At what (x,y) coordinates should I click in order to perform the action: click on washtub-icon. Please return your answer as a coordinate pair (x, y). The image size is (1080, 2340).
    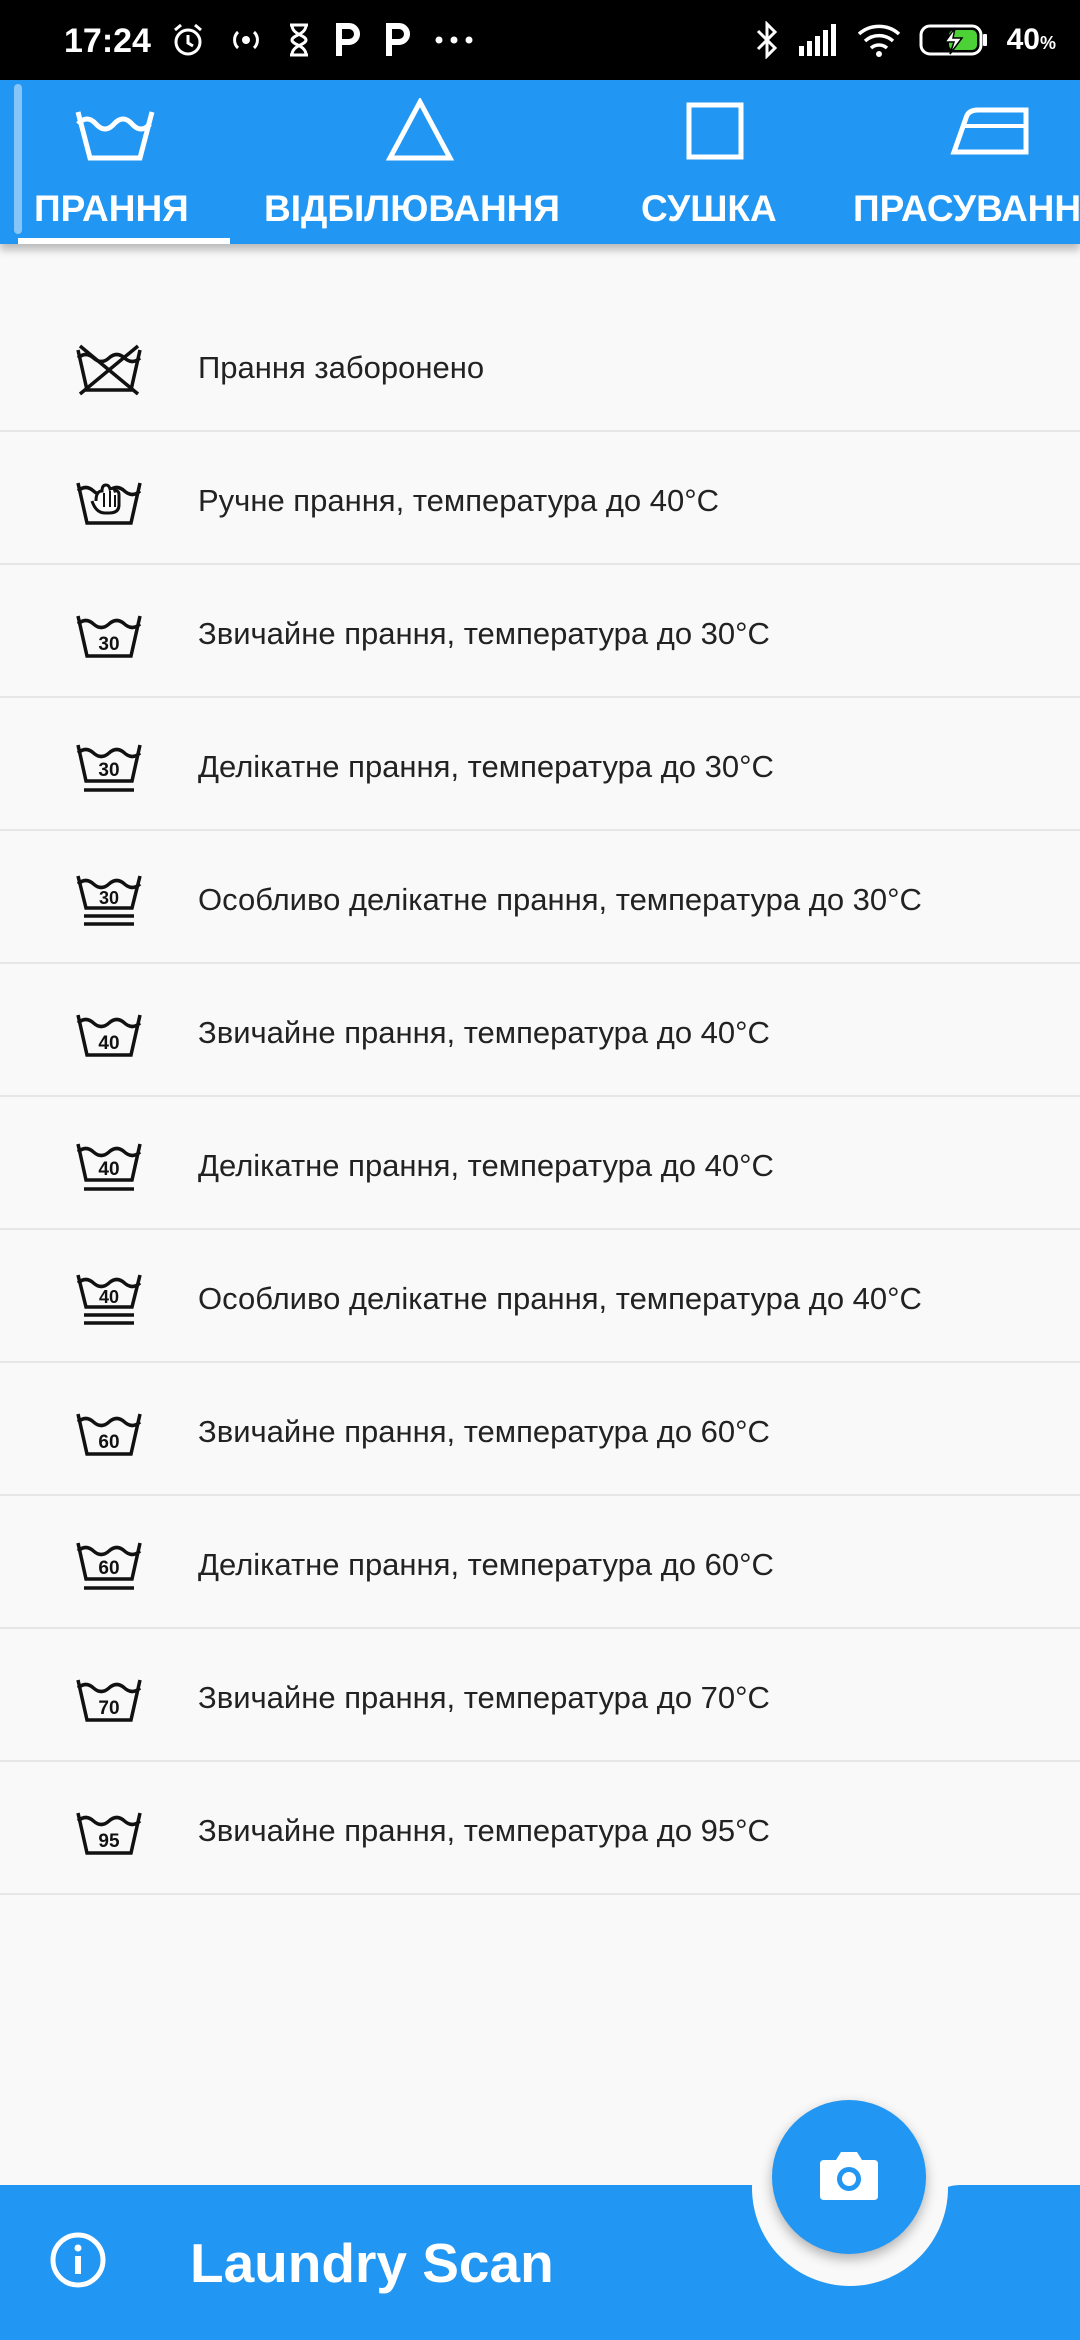
    Looking at the image, I should click on (115, 136).